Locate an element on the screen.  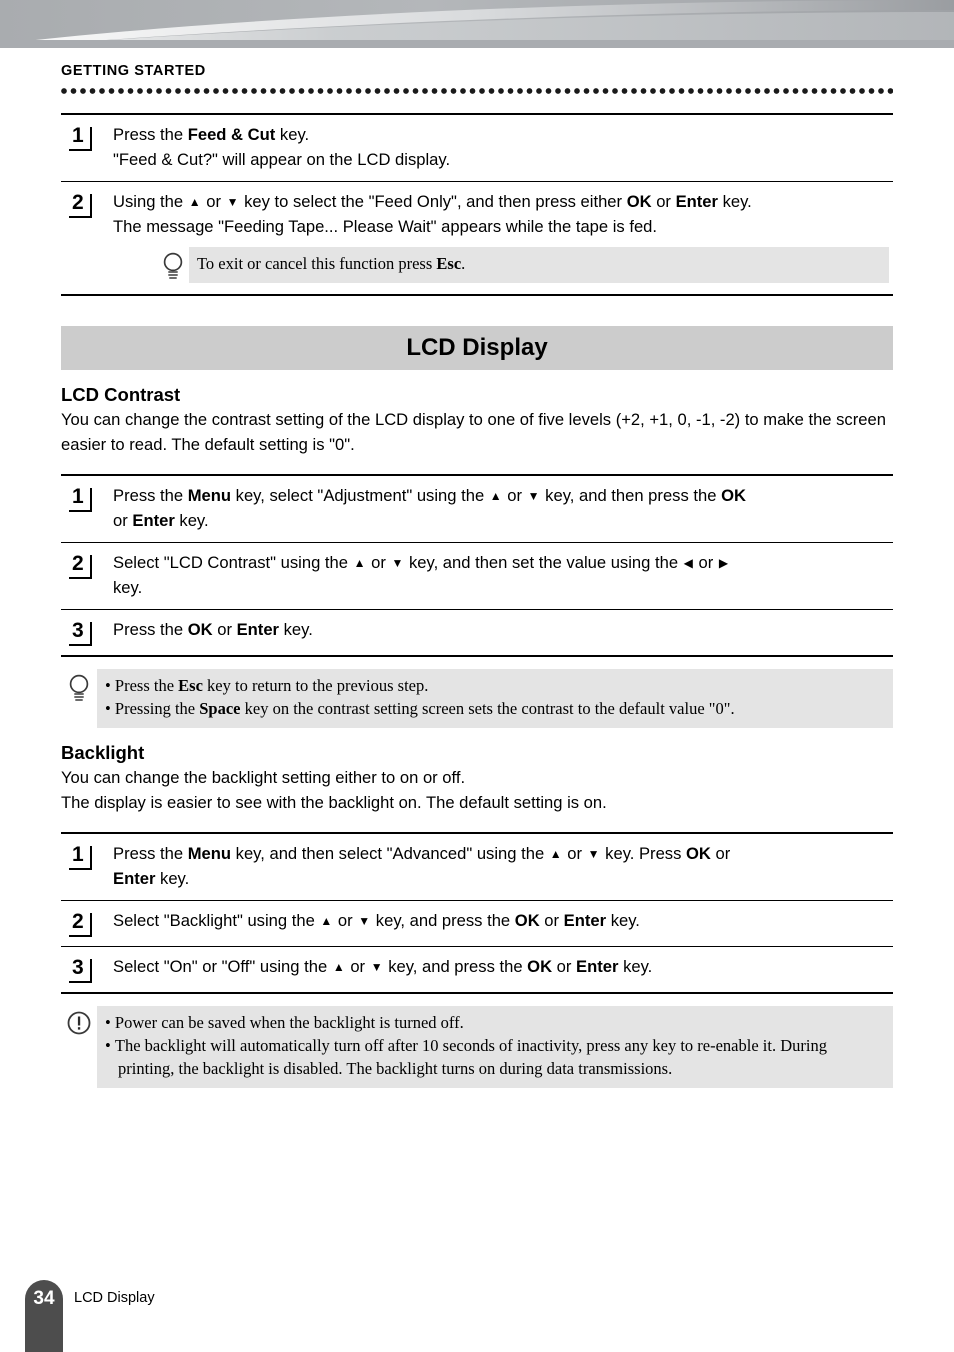
section-title-bar: LCD Display is located at coordinates (477, 348).